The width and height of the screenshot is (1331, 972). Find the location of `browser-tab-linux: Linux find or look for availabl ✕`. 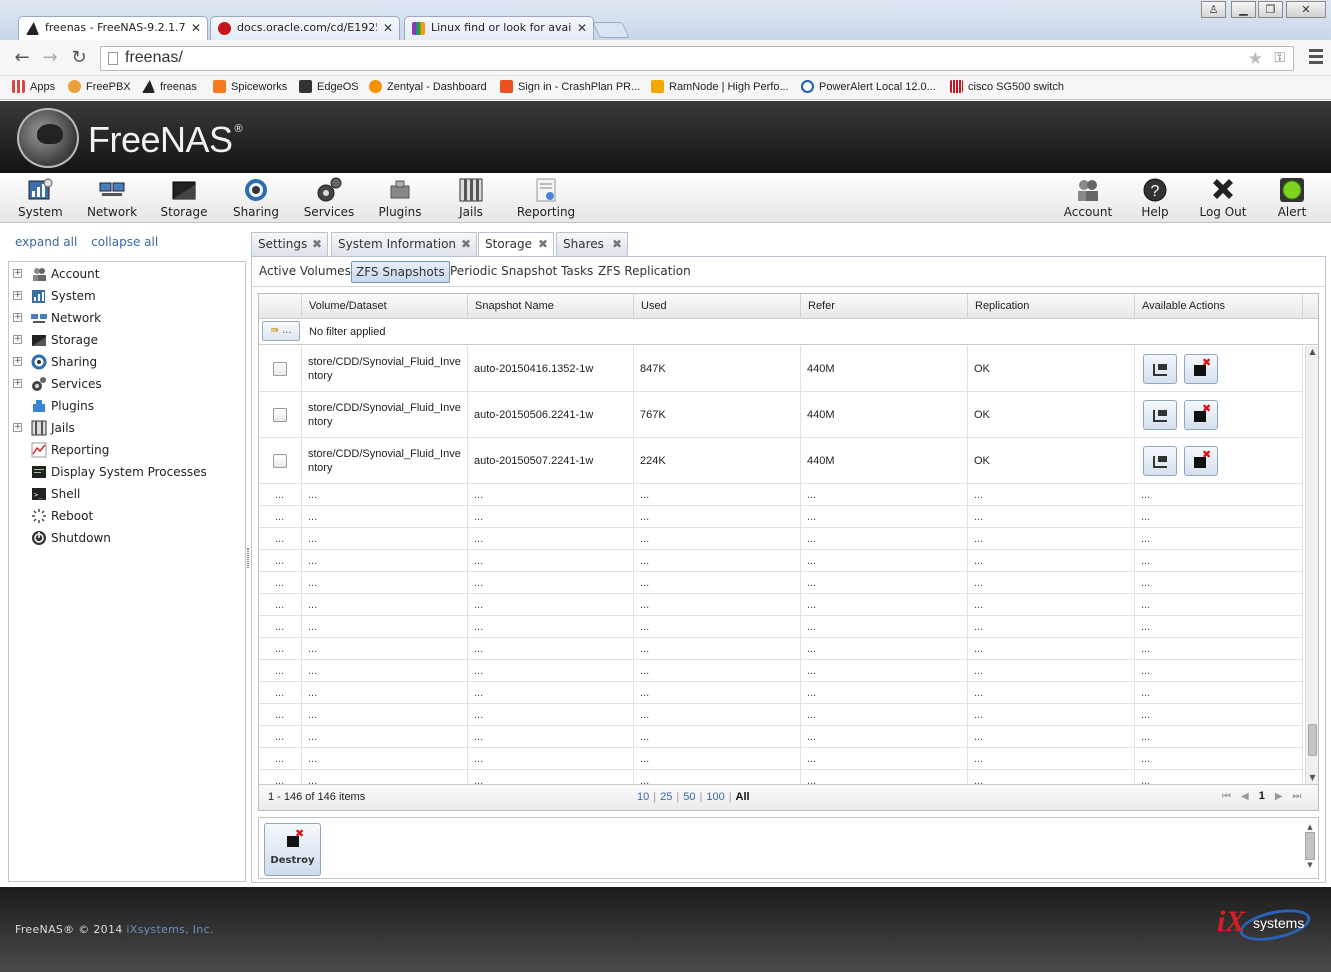

browser-tab-linux: Linux find or look for availabl ✕ is located at coordinates (499, 28).